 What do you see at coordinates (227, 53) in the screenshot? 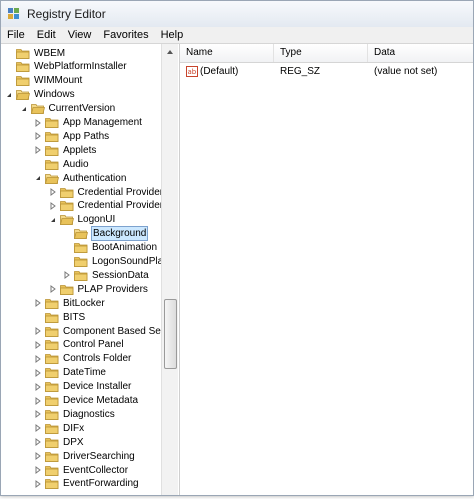
I see `column-header-name: Name` at bounding box center [227, 53].